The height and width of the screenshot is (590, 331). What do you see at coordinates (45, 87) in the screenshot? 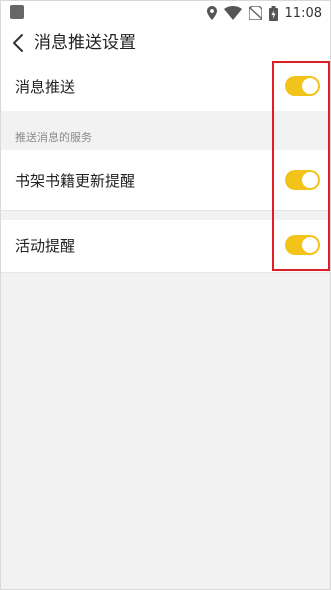
I see `push-notification-label: 消息推送` at bounding box center [45, 87].